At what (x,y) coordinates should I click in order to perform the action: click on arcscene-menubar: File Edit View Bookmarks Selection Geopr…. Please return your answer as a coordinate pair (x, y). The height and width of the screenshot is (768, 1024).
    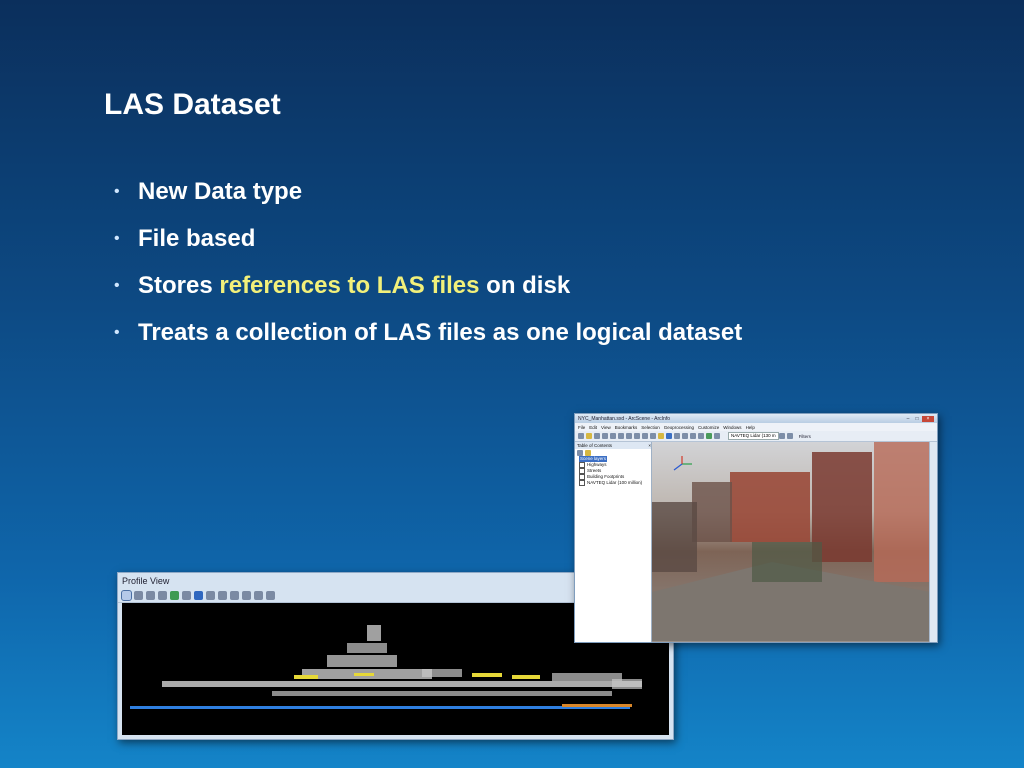
    Looking at the image, I should click on (756, 427).